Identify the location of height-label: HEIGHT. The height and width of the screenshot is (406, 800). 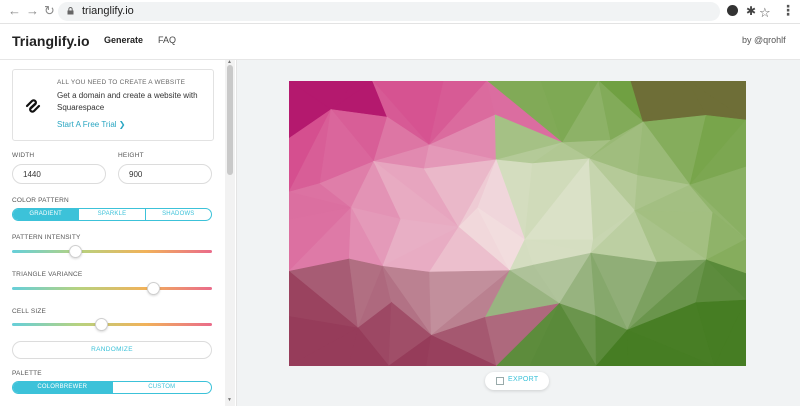
(131, 155).